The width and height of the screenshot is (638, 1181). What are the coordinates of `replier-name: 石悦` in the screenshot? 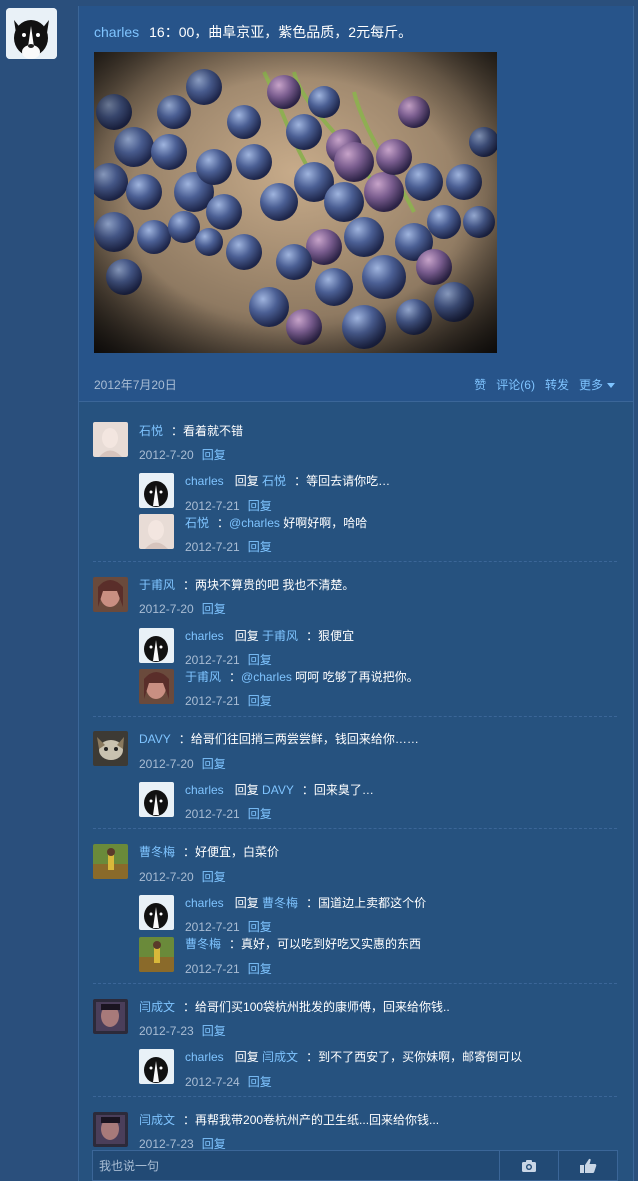 It's located at (197, 523).